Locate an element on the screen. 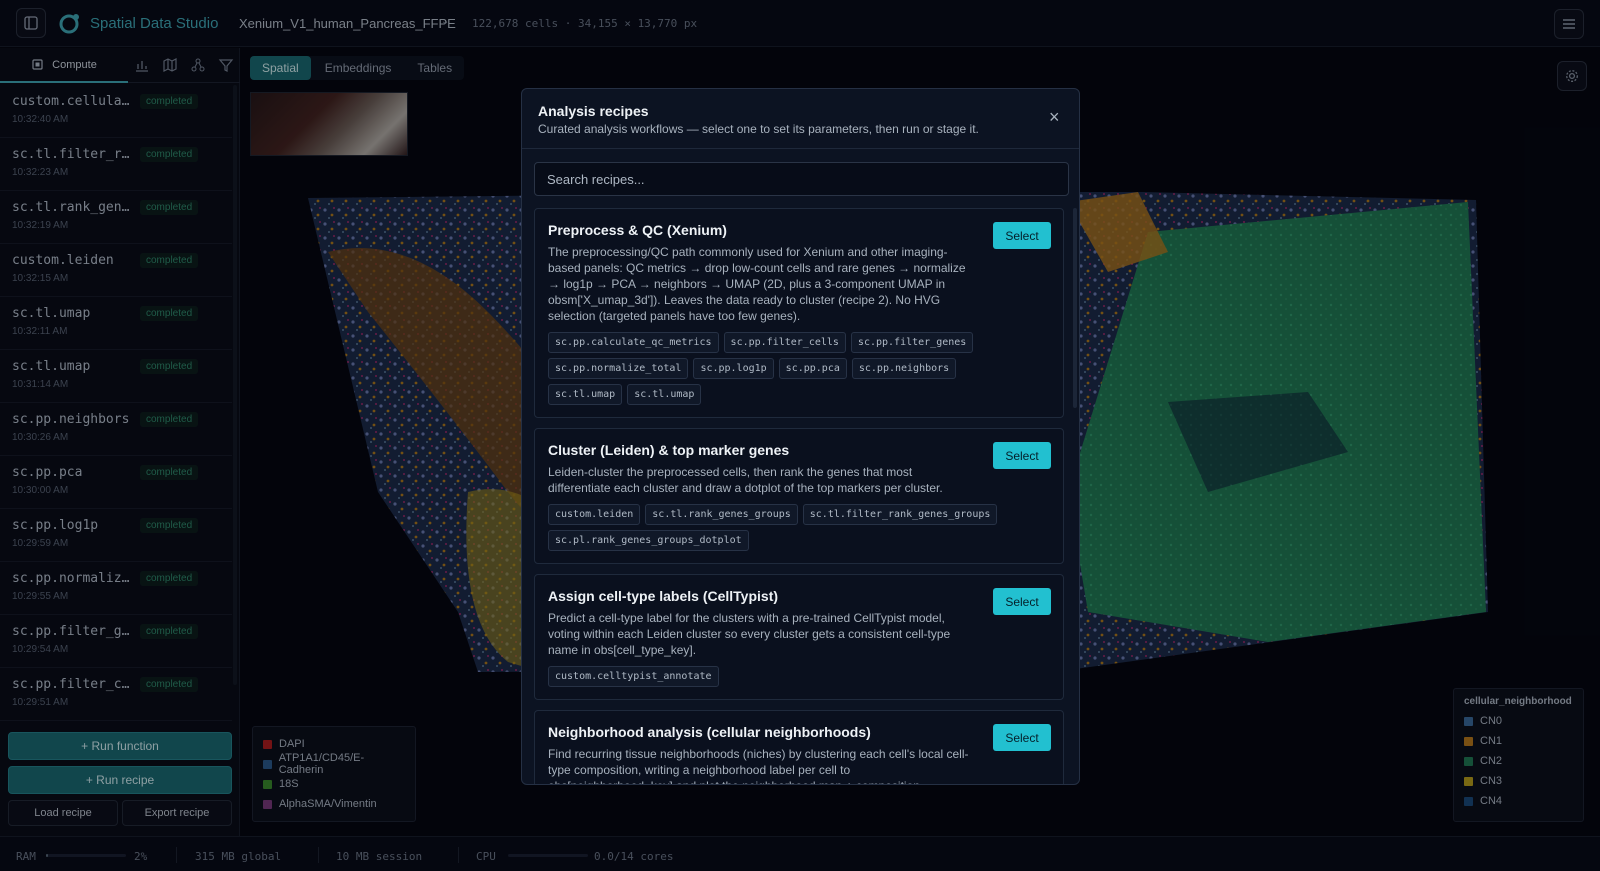  close-icon: × is located at coordinates (1054, 117).